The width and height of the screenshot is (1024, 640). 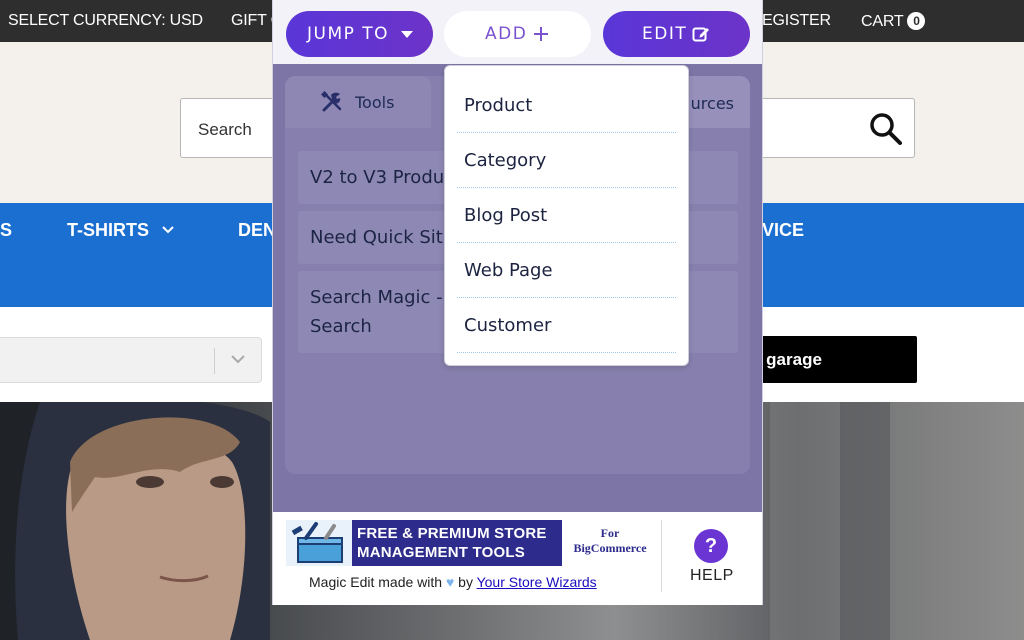 I want to click on select-divider, so click(x=214, y=361).